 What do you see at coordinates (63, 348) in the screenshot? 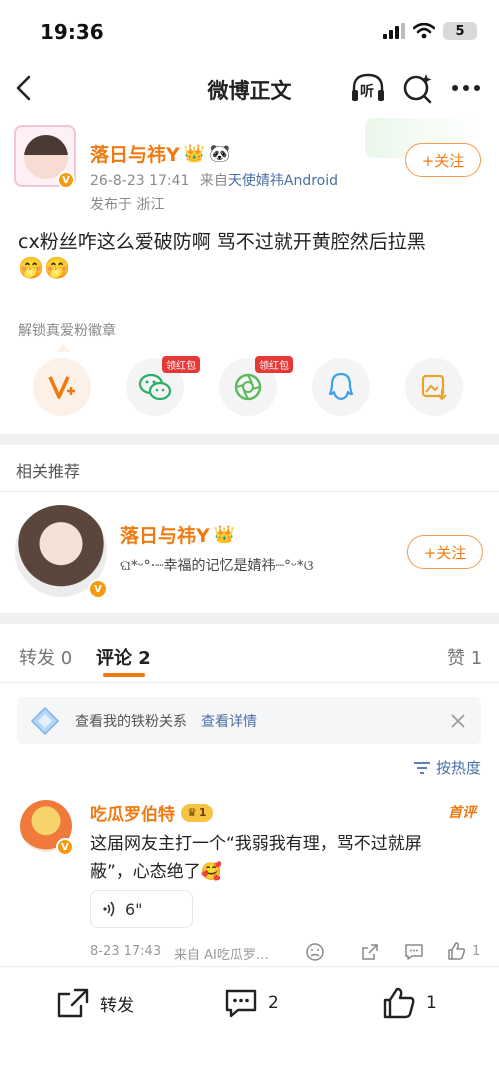
I see `pointer-caret-icon` at bounding box center [63, 348].